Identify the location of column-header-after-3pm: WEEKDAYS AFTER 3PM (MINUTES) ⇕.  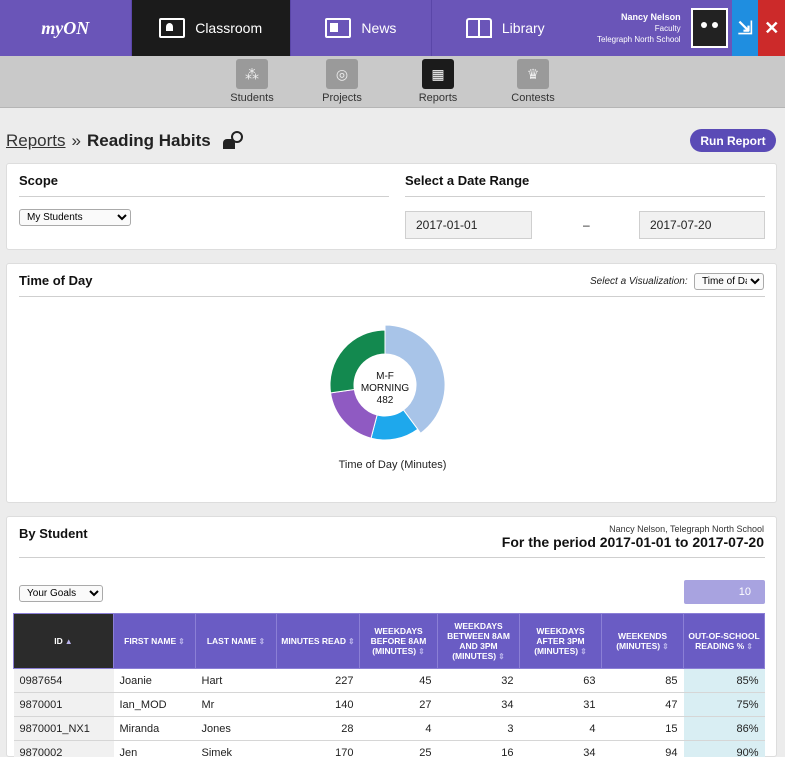
(560, 641).